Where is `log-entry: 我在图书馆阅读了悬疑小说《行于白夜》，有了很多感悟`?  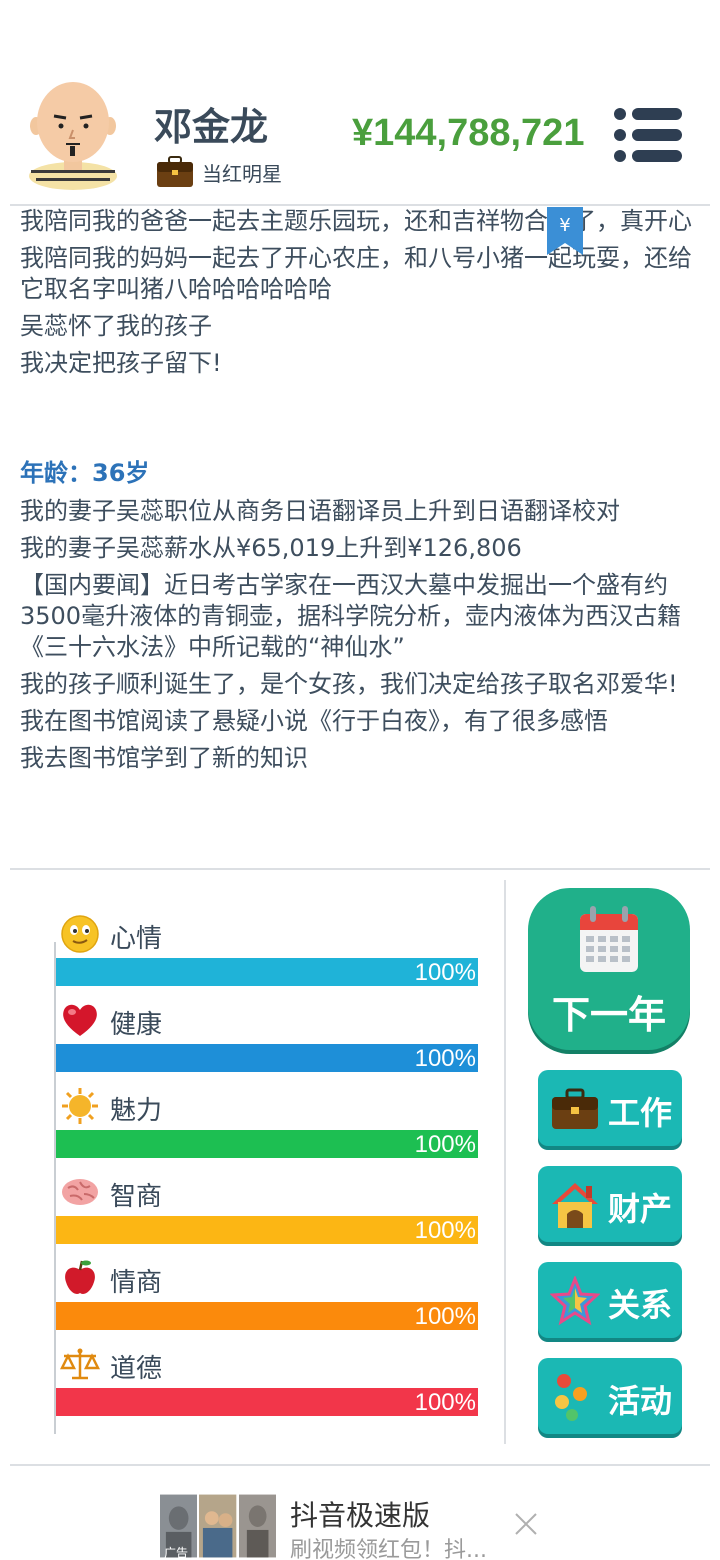
log-entry: 我在图书馆阅读了悬疑小说《行于白夜》，有了很多感悟 is located at coordinates (314, 721).